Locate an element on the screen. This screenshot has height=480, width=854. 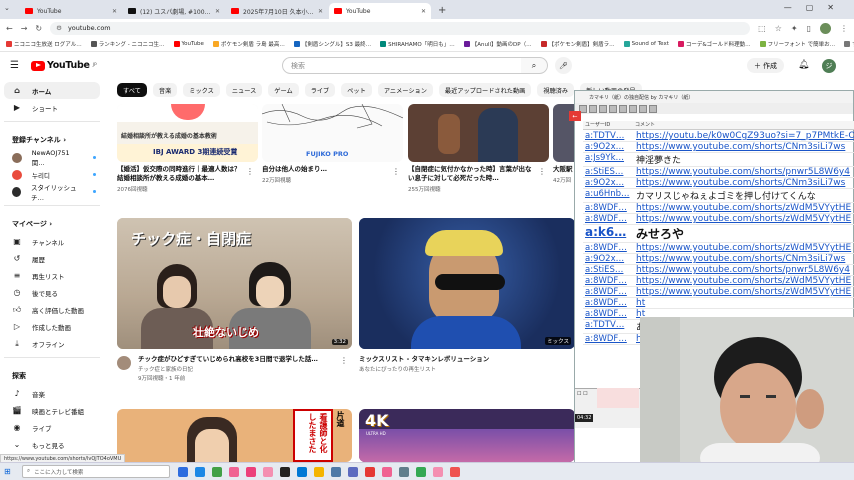
col-user: ユーザーID is located at coordinates (608, 125).